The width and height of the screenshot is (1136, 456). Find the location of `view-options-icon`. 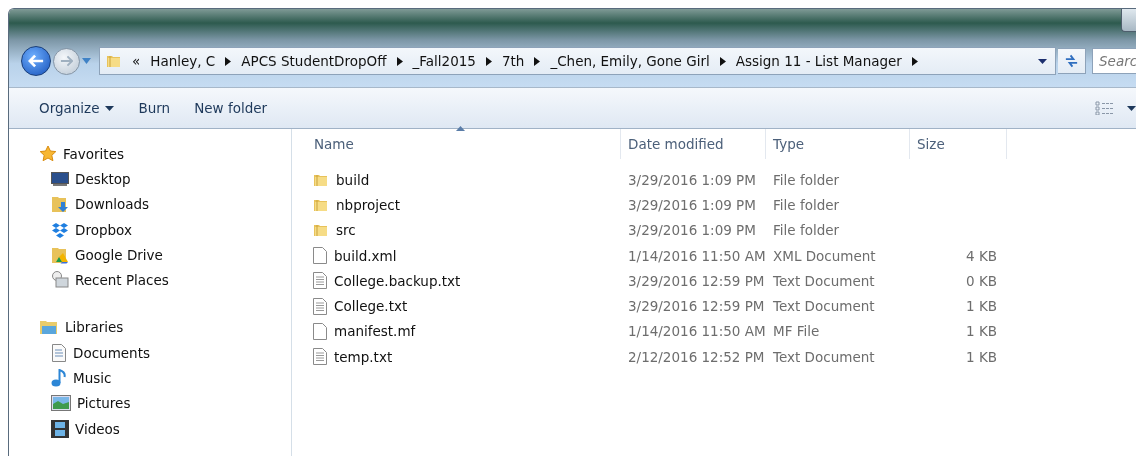

view-options-icon is located at coordinates (1105, 108).